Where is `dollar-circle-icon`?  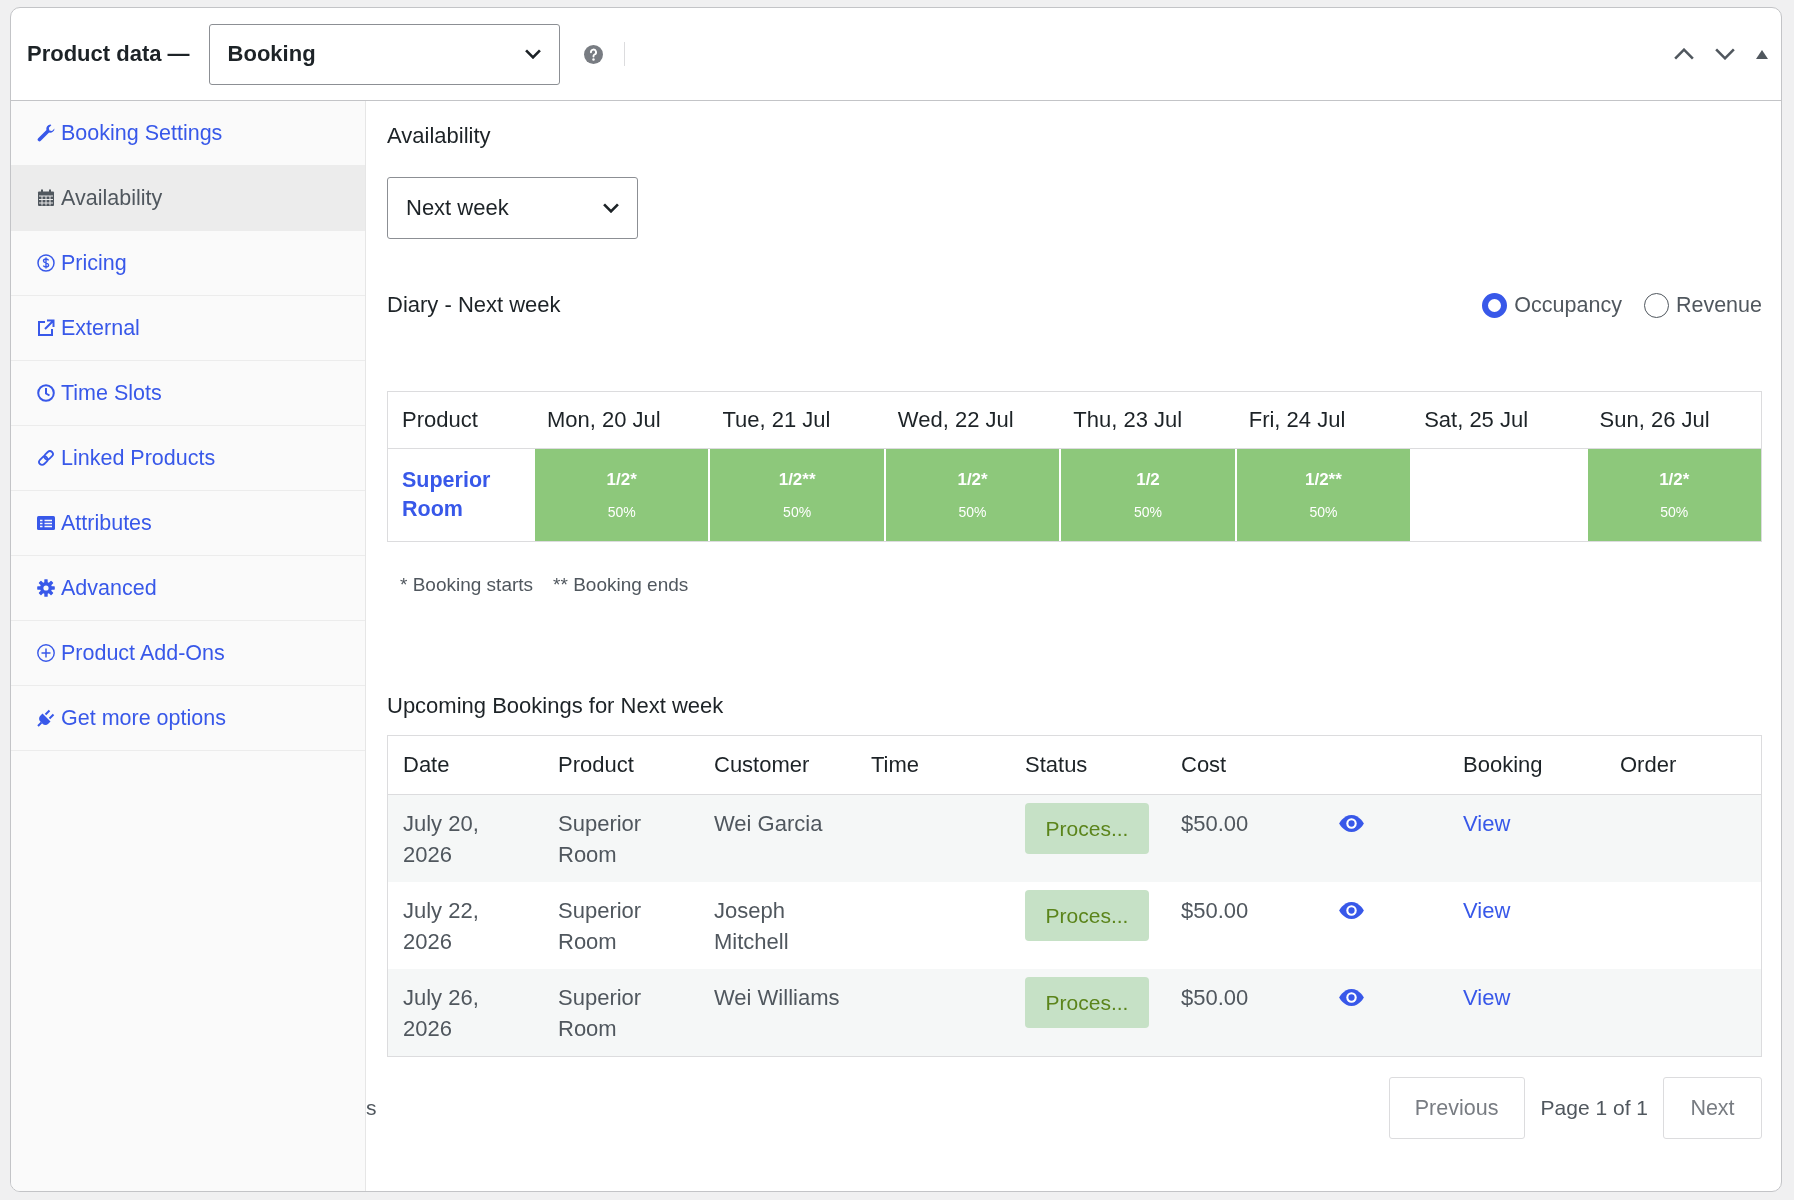 dollar-circle-icon is located at coordinates (46, 263).